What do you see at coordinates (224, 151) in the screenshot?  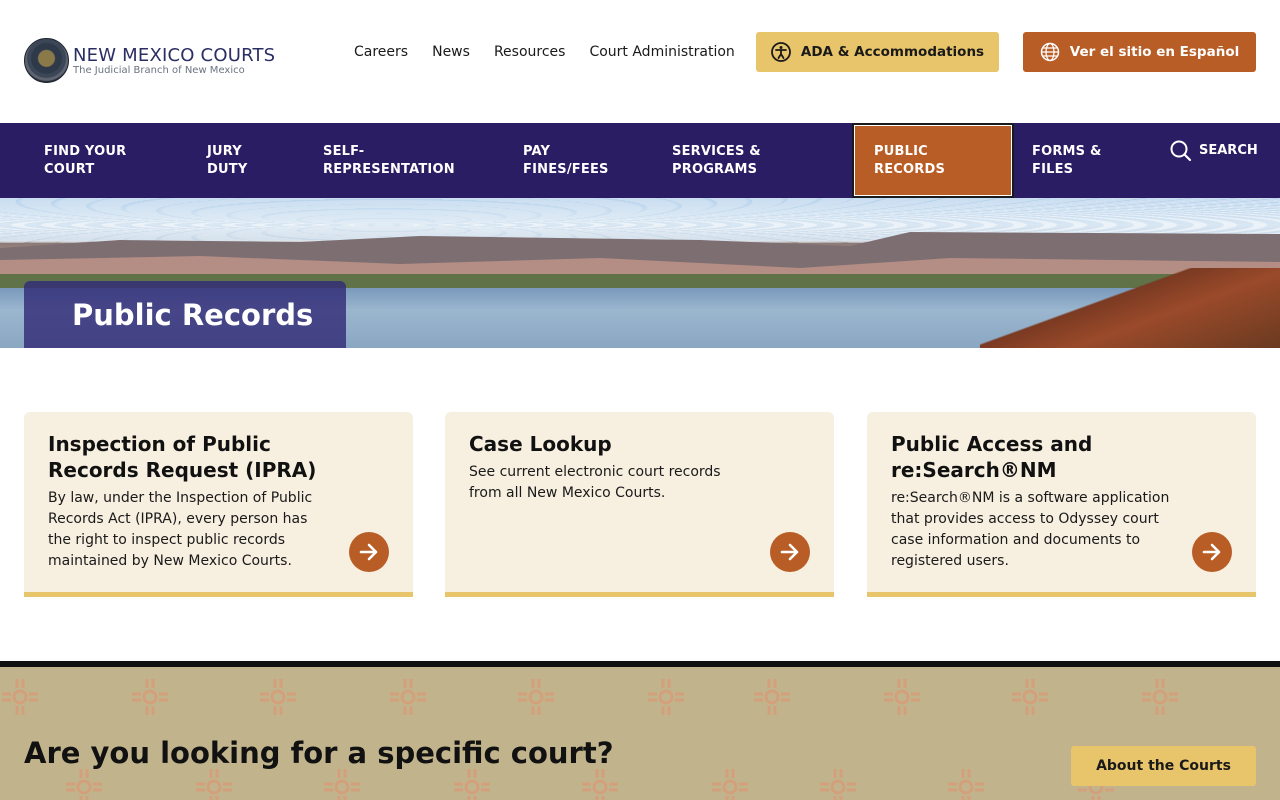 I see `nav-label-line1: JURY` at bounding box center [224, 151].